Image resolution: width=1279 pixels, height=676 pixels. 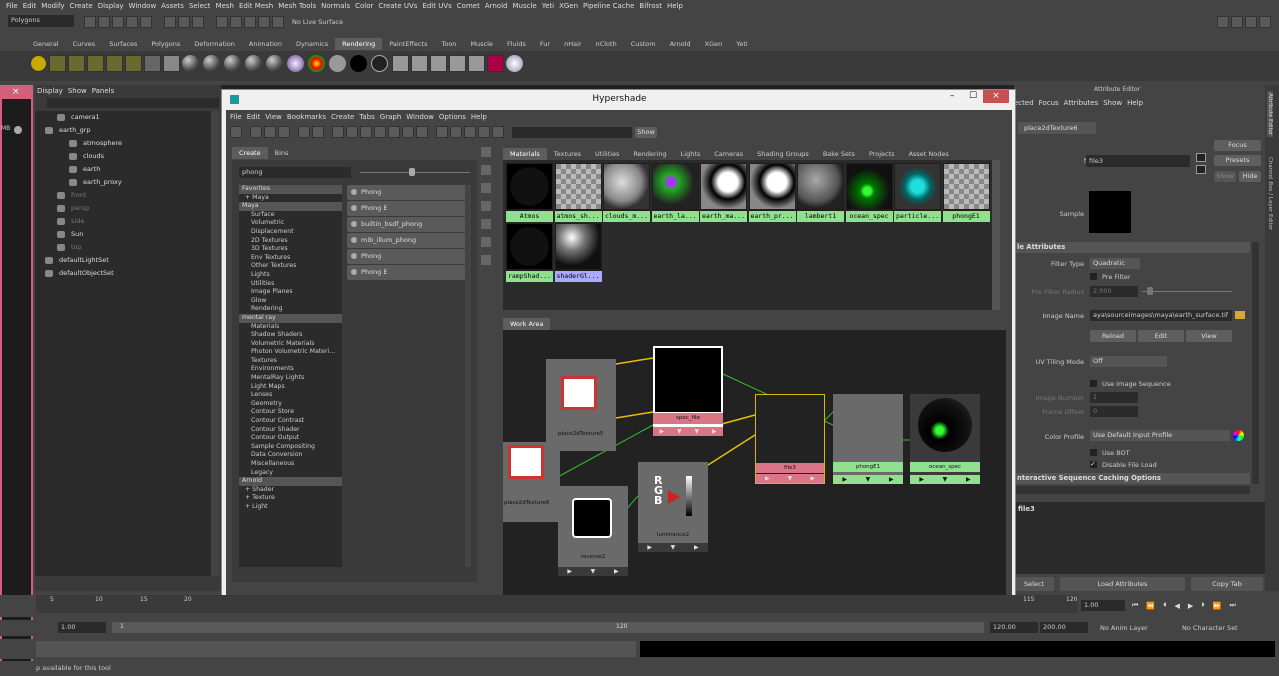 What do you see at coordinates (527, 324) in the screenshot?
I see `workarea-tab: Work Area` at bounding box center [527, 324].